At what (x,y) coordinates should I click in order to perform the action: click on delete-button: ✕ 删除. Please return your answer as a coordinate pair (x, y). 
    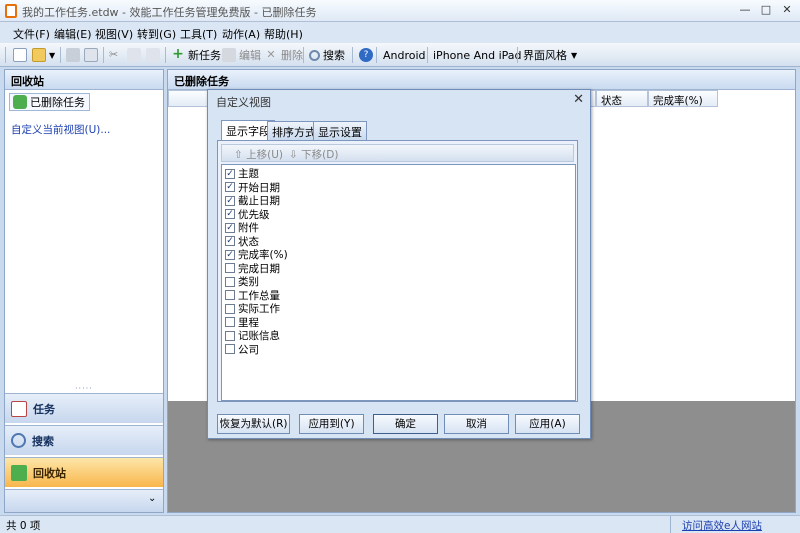
    Looking at the image, I should click on (283, 55).